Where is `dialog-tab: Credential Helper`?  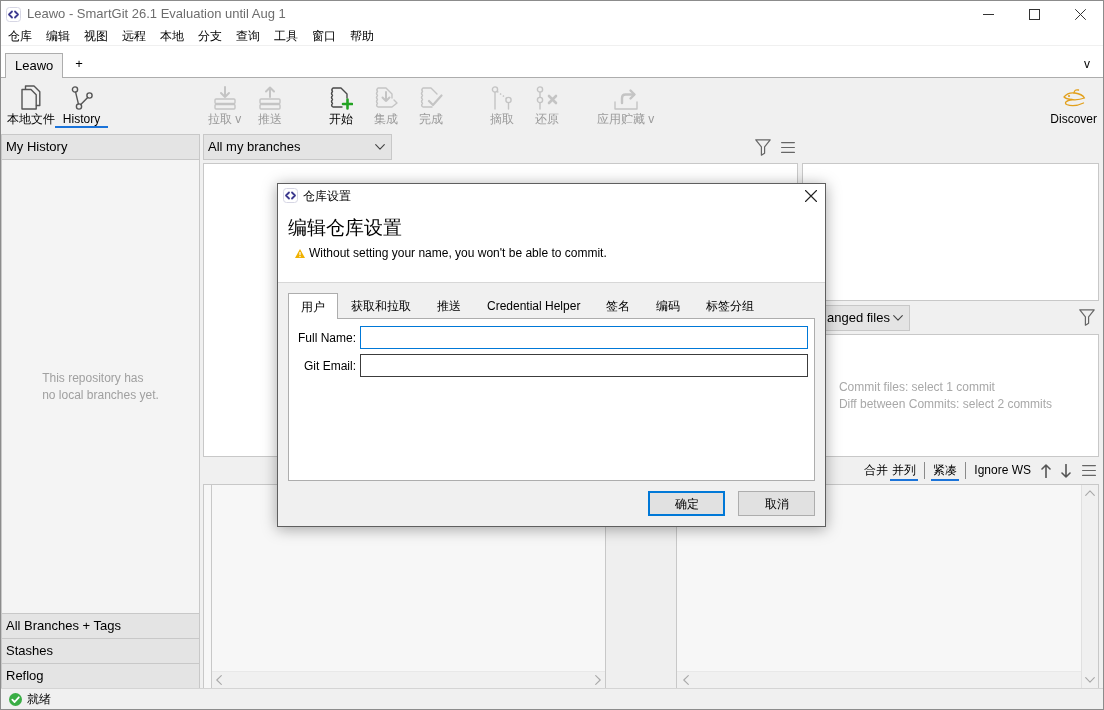
dialog-tab: Credential Helper is located at coordinates (534, 305).